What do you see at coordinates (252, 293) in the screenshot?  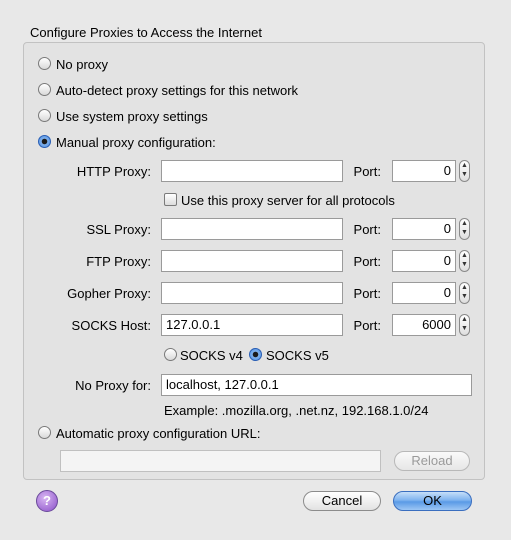 I see `gopher-proxy-input` at bounding box center [252, 293].